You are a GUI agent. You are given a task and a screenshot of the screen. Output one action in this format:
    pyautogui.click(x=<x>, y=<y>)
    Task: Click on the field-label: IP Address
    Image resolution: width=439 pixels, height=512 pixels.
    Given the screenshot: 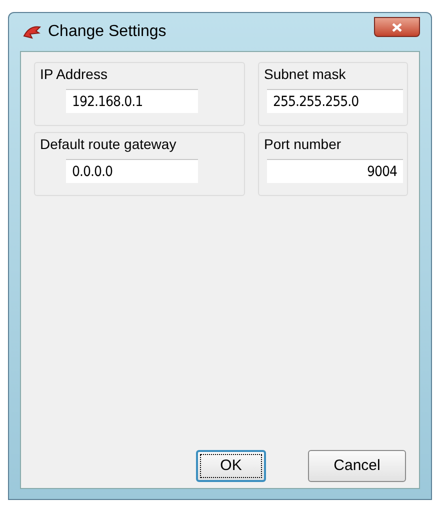 What is the action you would take?
    pyautogui.click(x=73, y=74)
    